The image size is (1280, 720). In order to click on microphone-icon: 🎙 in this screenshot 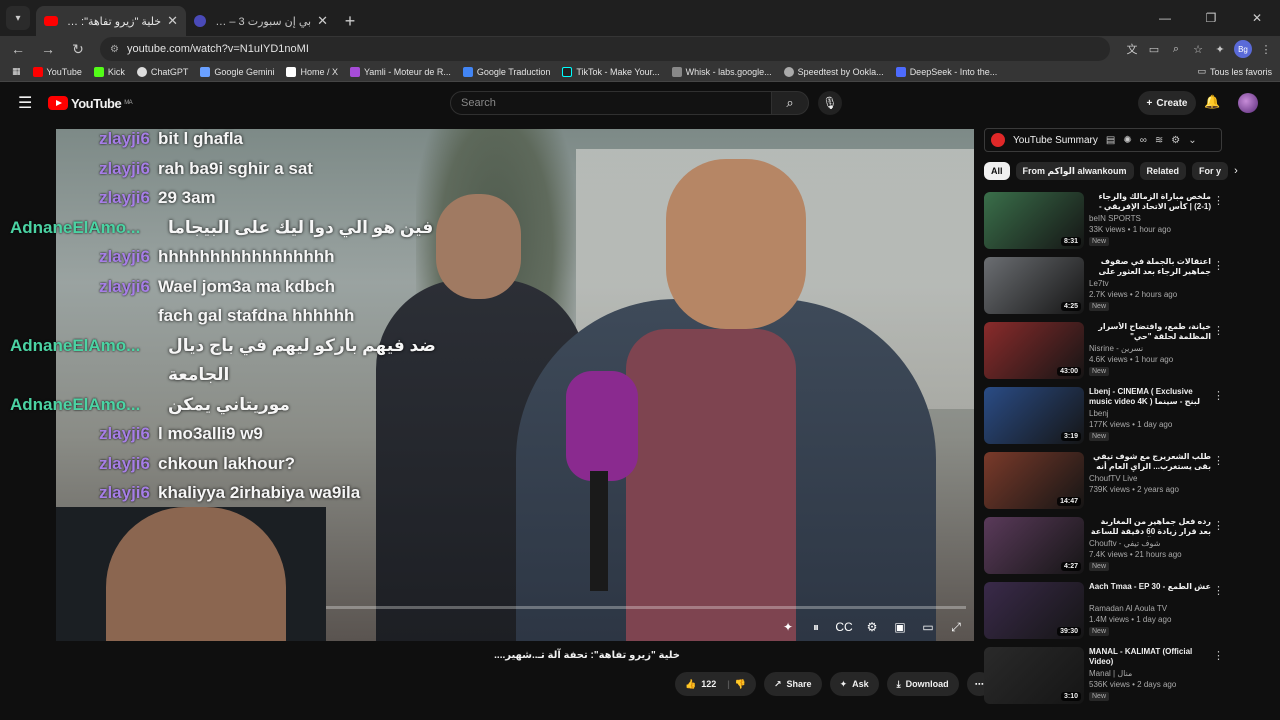, I will do `click(830, 103)`.